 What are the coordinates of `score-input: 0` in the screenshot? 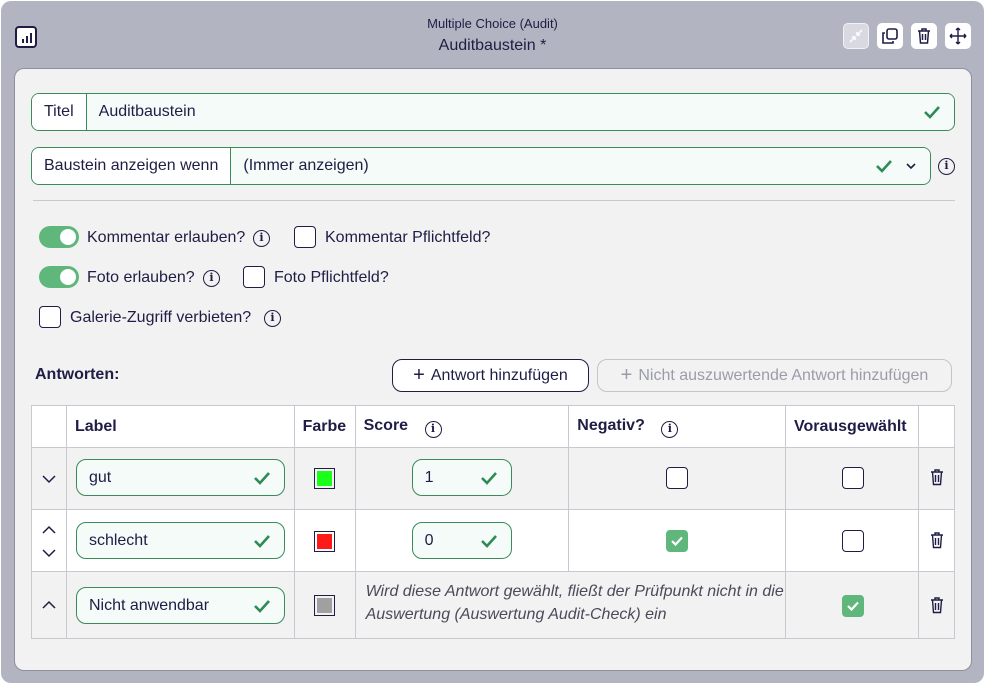 It's located at (461, 540).